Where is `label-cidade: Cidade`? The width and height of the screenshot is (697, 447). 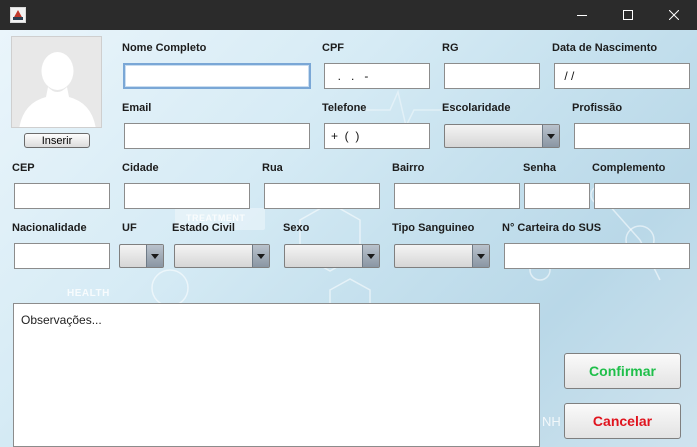 label-cidade: Cidade is located at coordinates (140, 168).